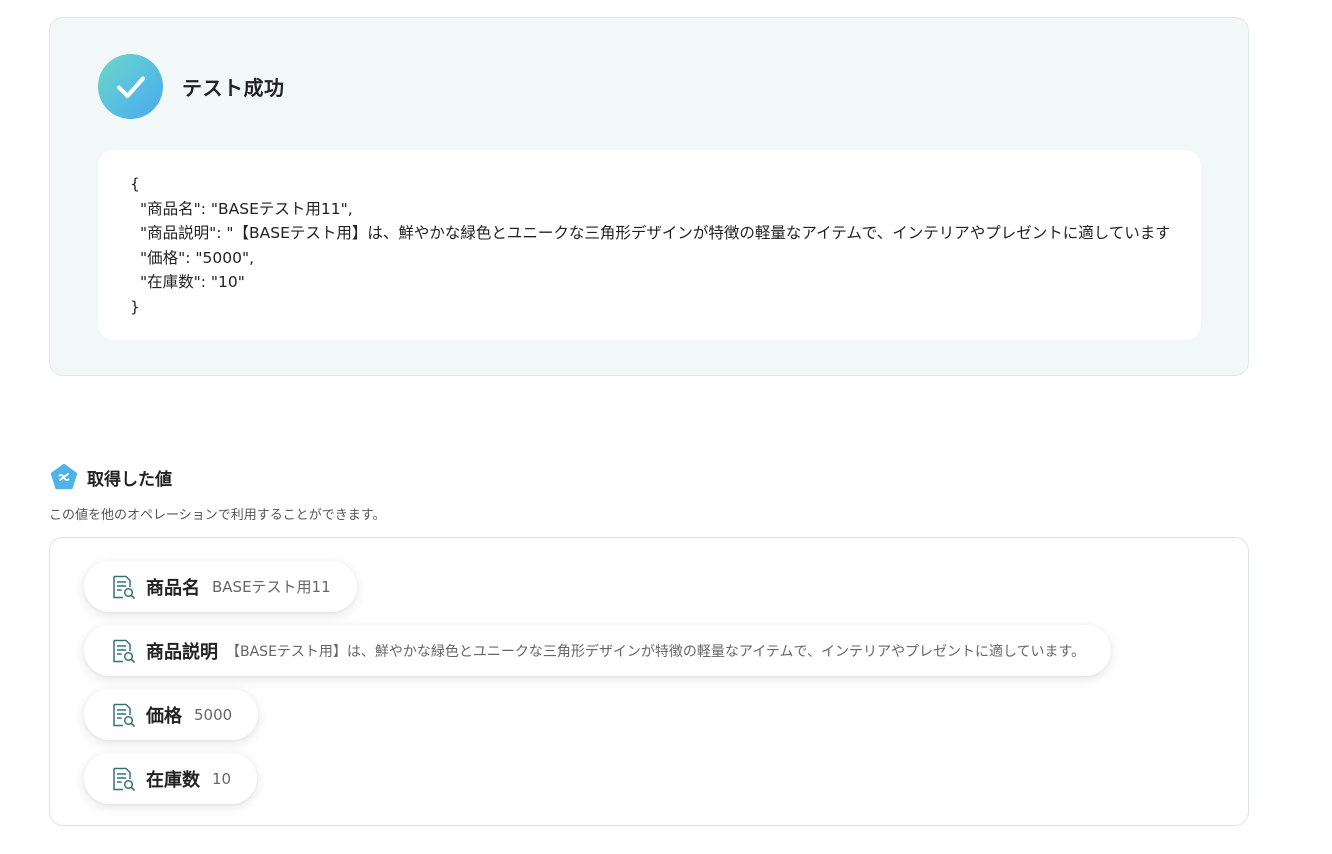 The height and width of the screenshot is (854, 1332). Describe the element at coordinates (213, 714) in the screenshot. I see `chip-value: 5000` at that location.